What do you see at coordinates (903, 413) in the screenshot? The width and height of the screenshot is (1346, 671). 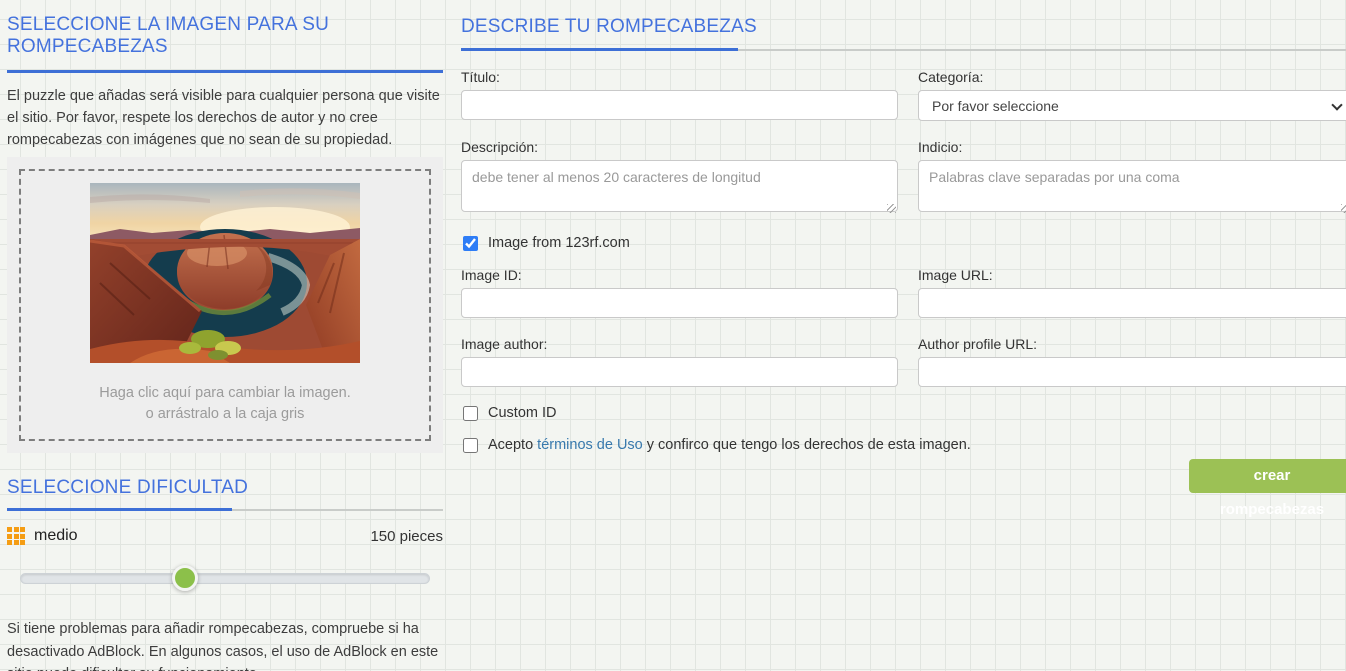 I see `custom-id-row: Custom ID` at bounding box center [903, 413].